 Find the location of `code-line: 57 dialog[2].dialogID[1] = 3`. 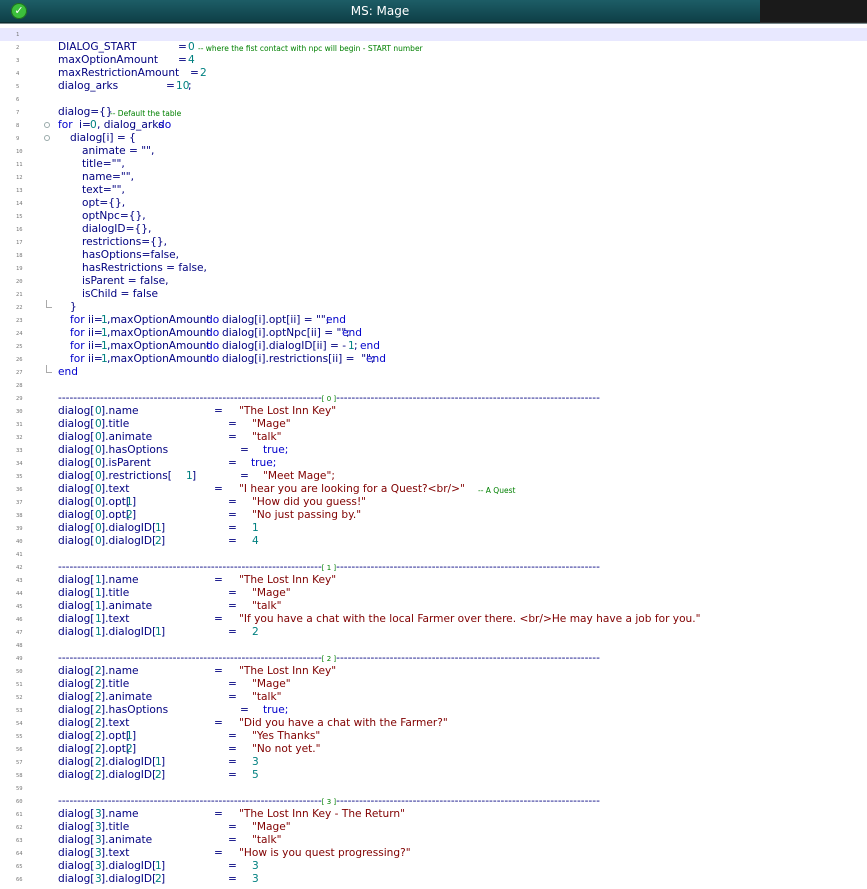

code-line: 57 dialog[2].dialogID[1] = 3 is located at coordinates (433, 762).